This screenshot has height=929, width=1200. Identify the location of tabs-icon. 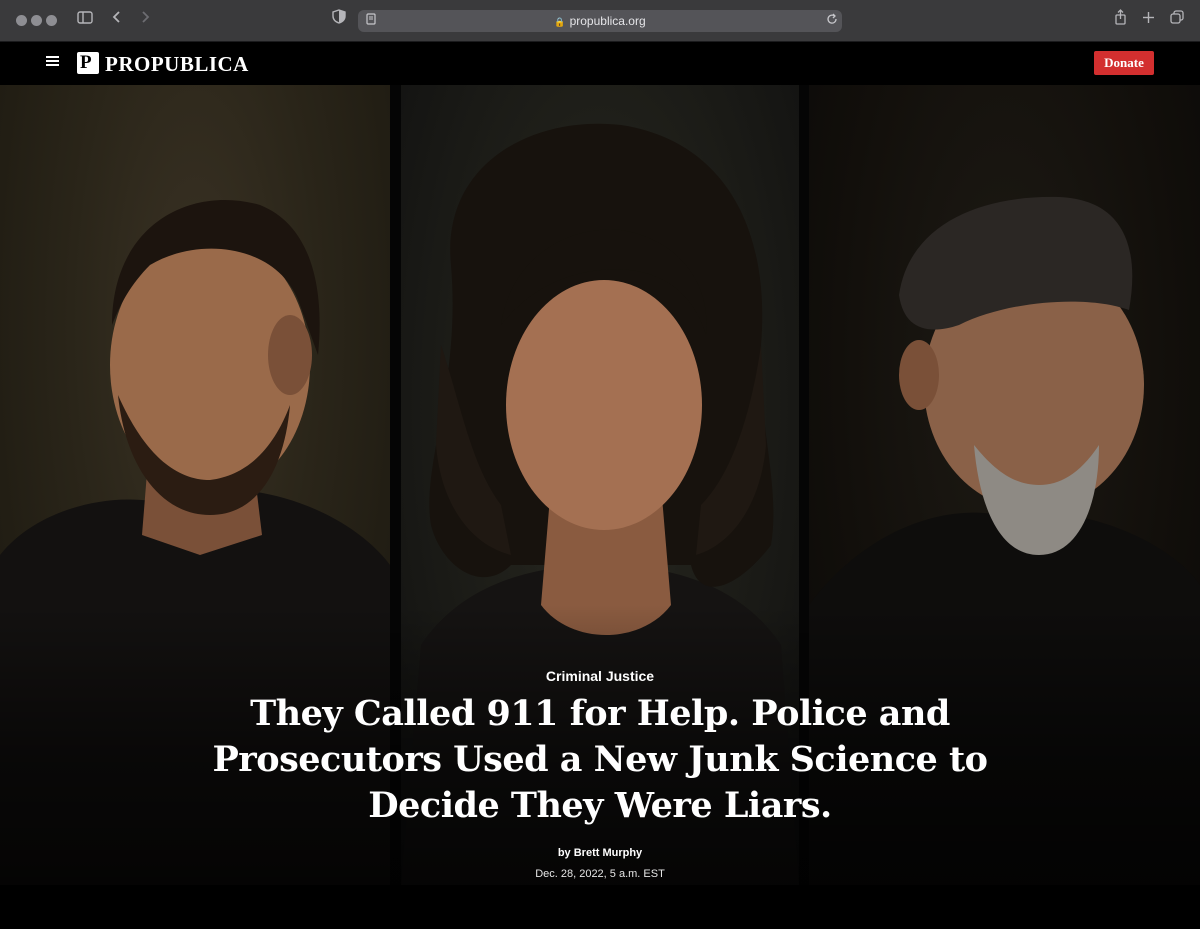
(1177, 20).